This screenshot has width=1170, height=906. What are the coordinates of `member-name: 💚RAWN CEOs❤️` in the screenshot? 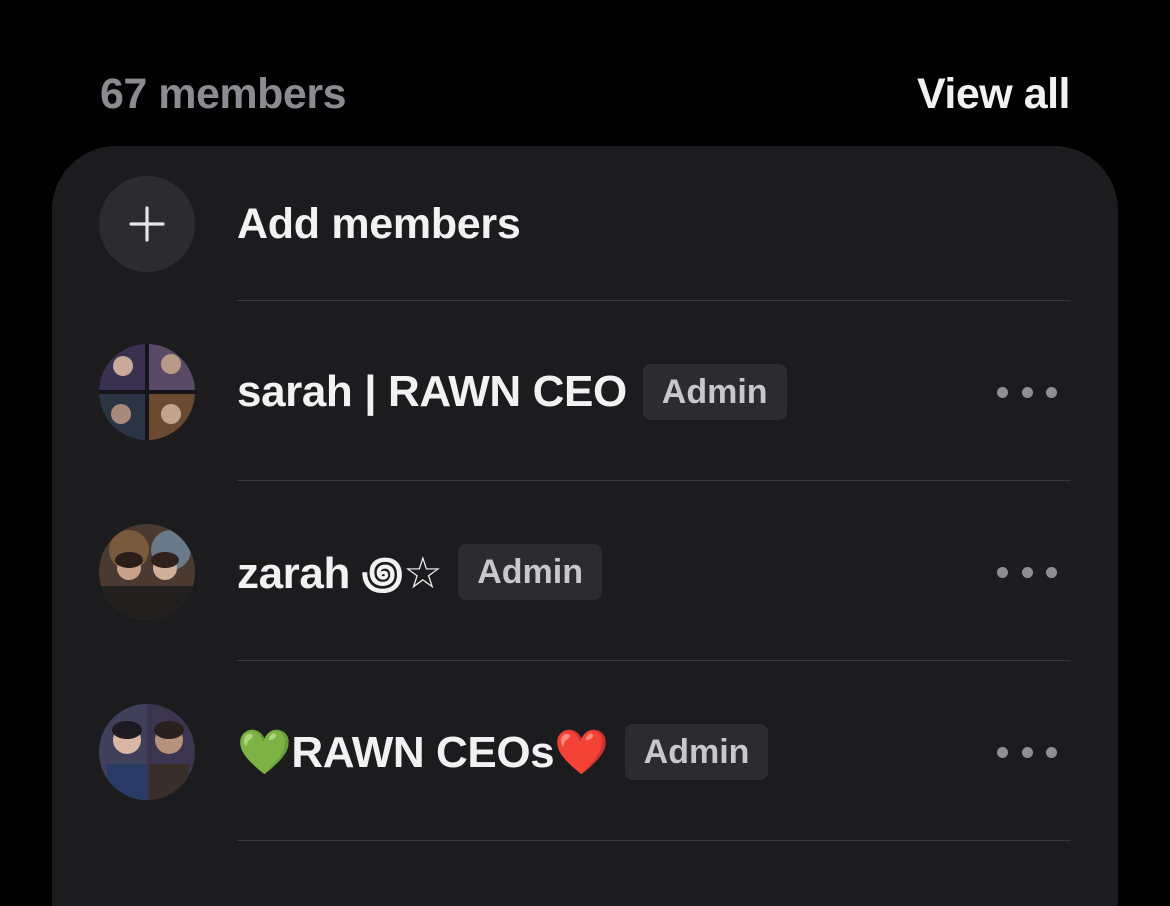 It's located at (423, 752).